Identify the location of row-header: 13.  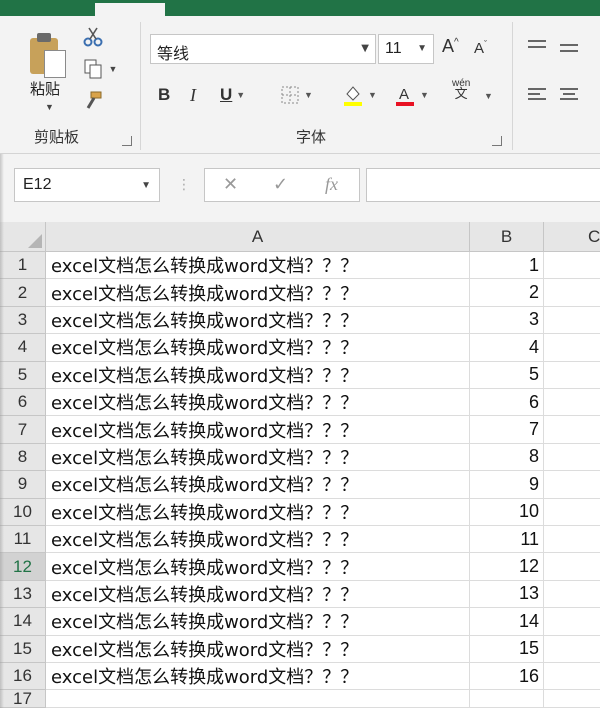
(23, 594).